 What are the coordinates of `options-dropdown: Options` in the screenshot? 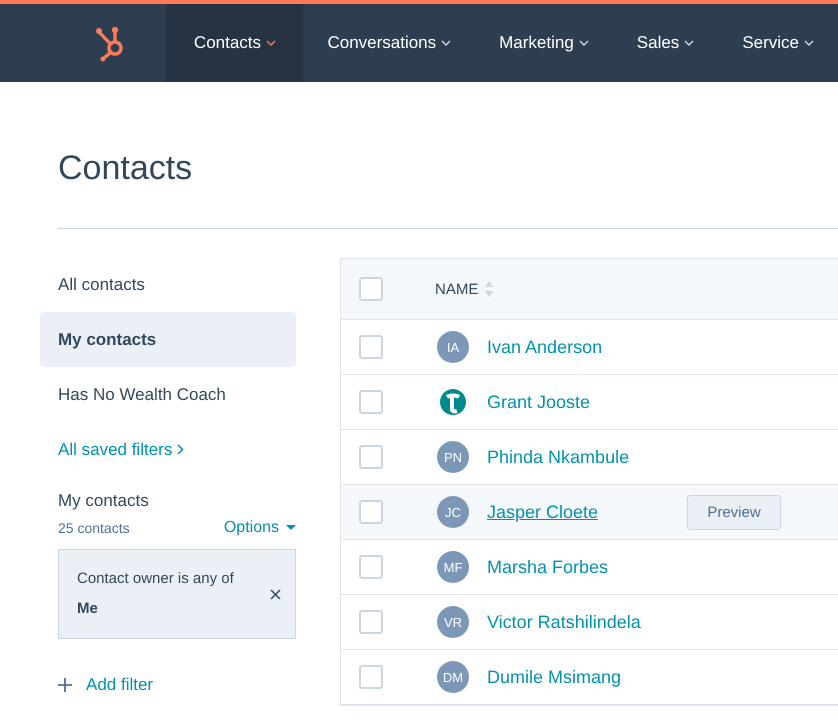 It's located at (260, 528).